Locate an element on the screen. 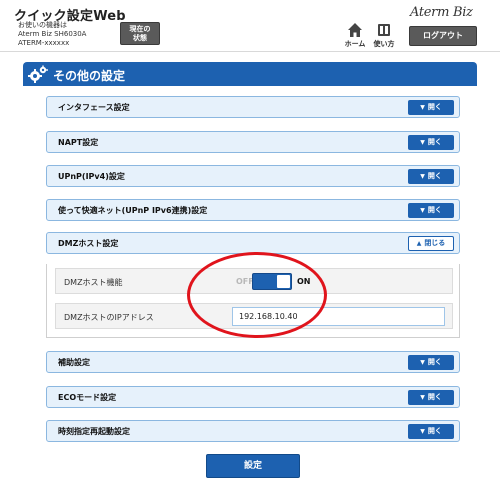 This screenshot has width=500, height=490. dmz-function-label: DMZホスト機能 is located at coordinates (93, 282).